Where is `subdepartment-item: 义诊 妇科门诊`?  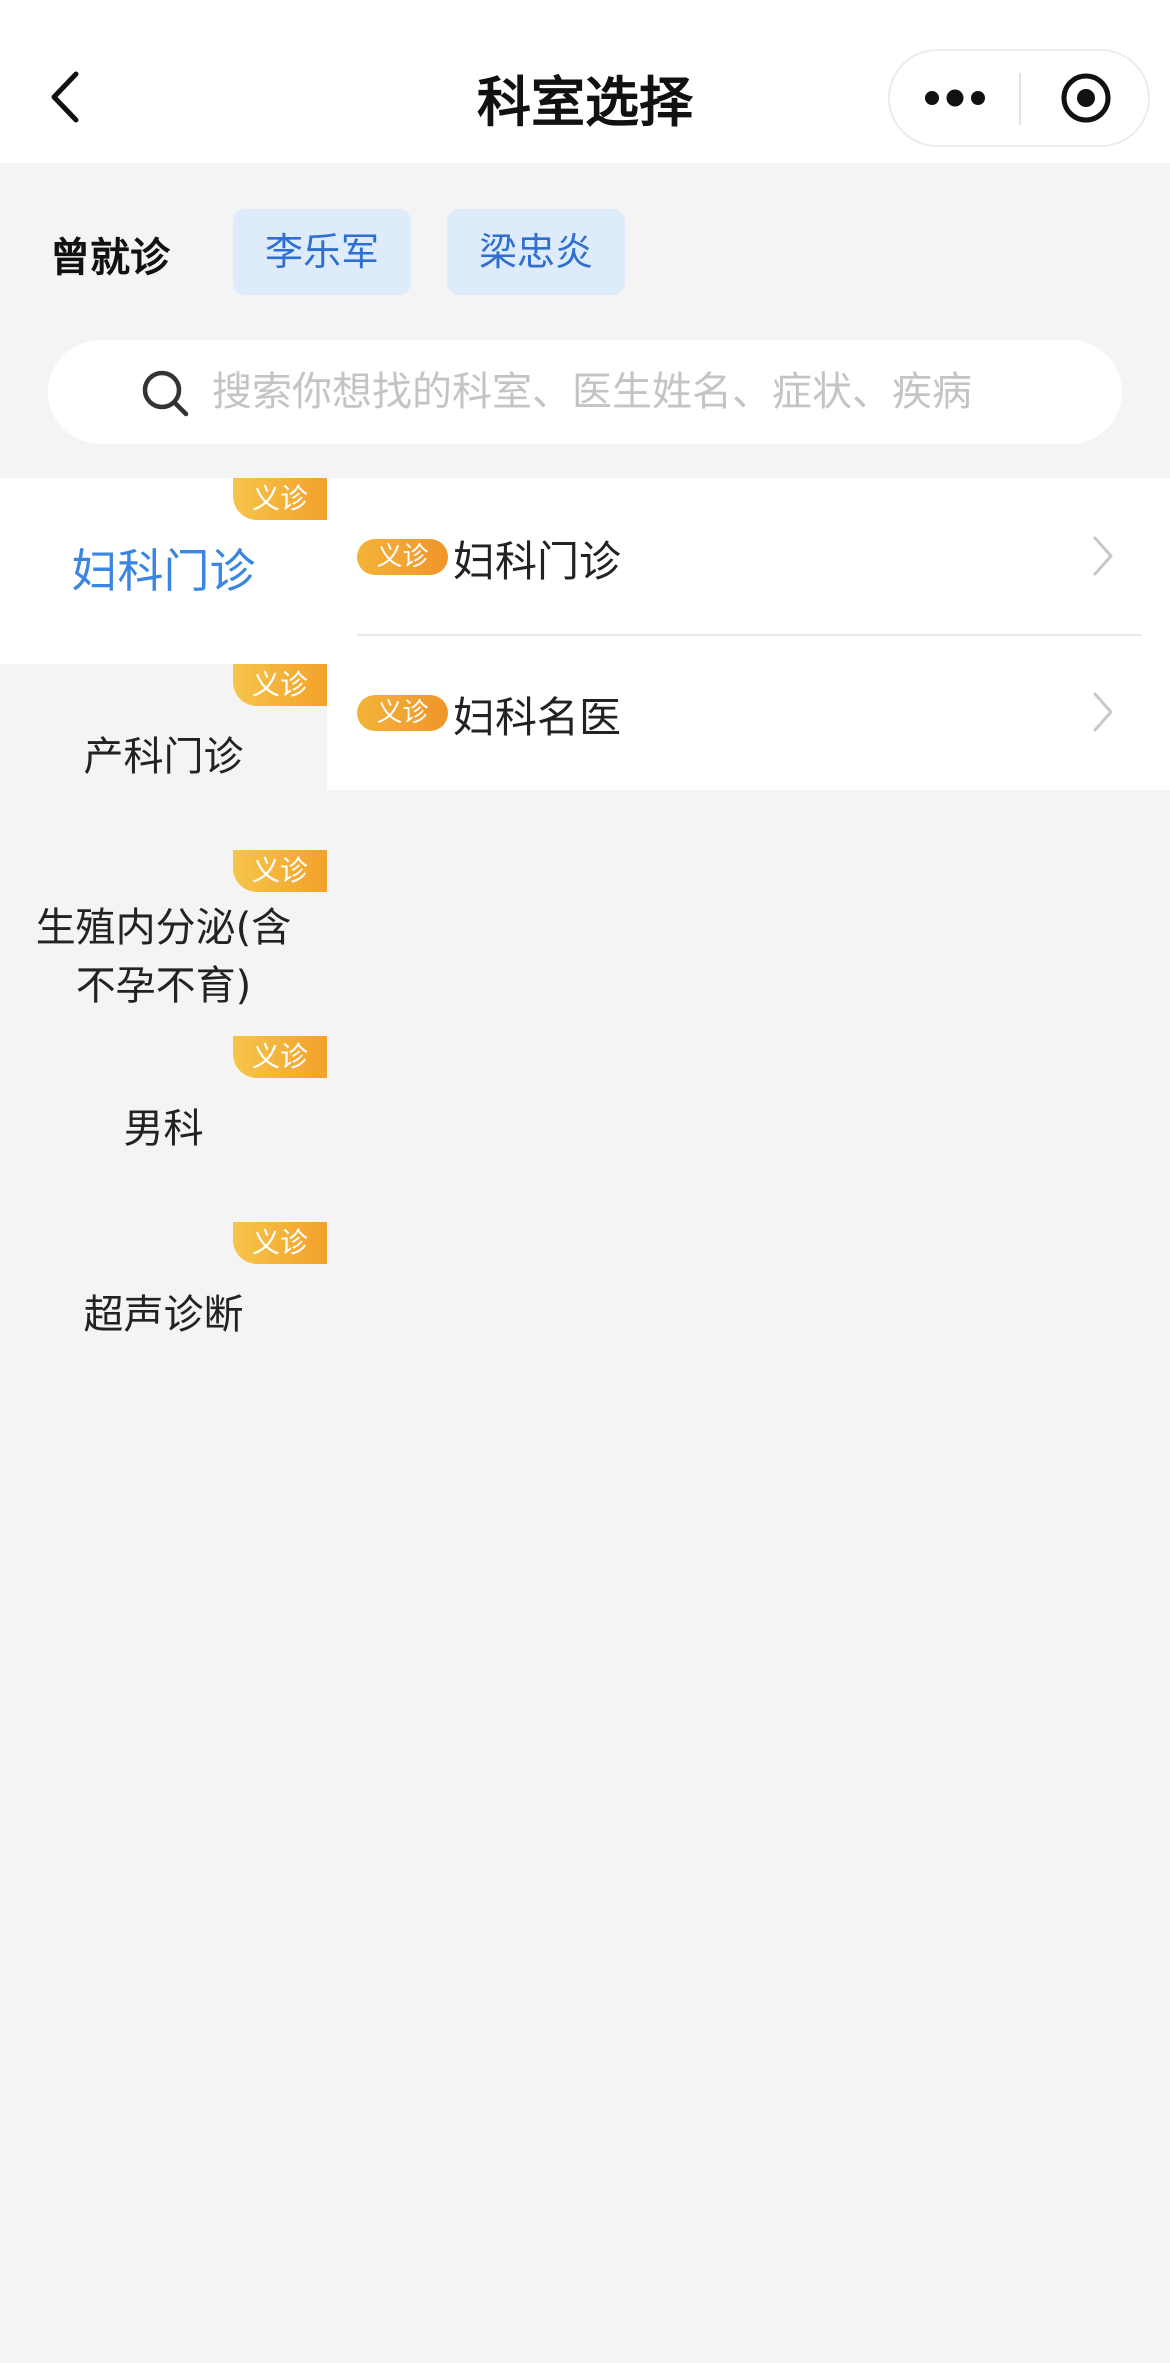
subdepartment-item: 义诊 妇科门诊 is located at coordinates (748, 556).